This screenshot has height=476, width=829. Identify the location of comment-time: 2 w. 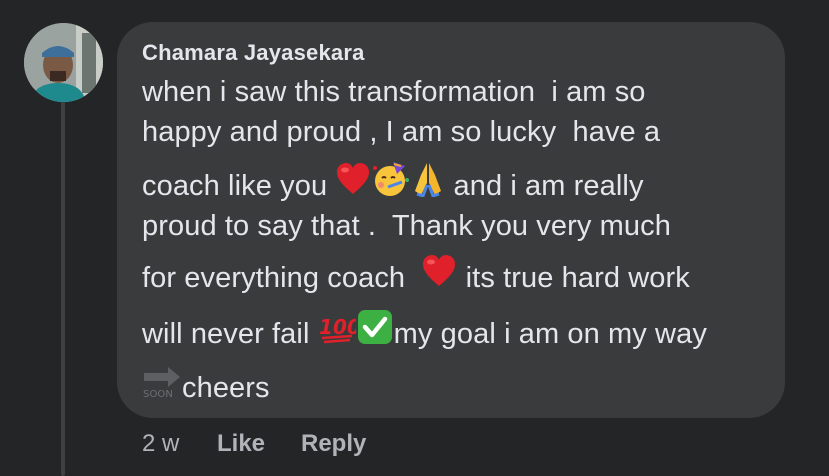
(160, 444).